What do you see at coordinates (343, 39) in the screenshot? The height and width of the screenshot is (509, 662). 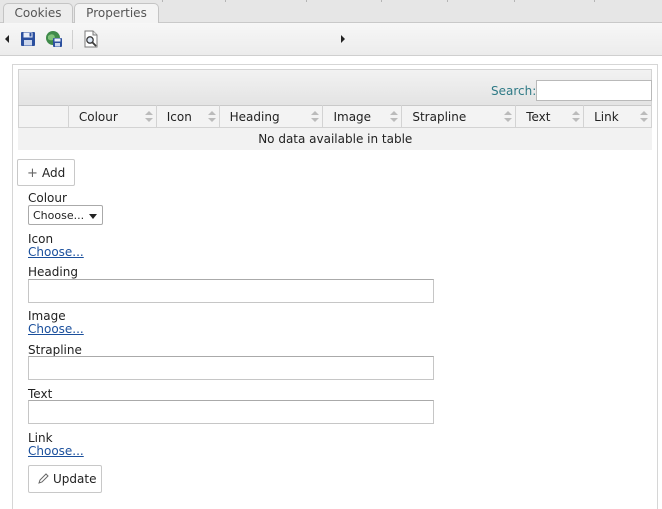 I see `scroll-right-icon` at bounding box center [343, 39].